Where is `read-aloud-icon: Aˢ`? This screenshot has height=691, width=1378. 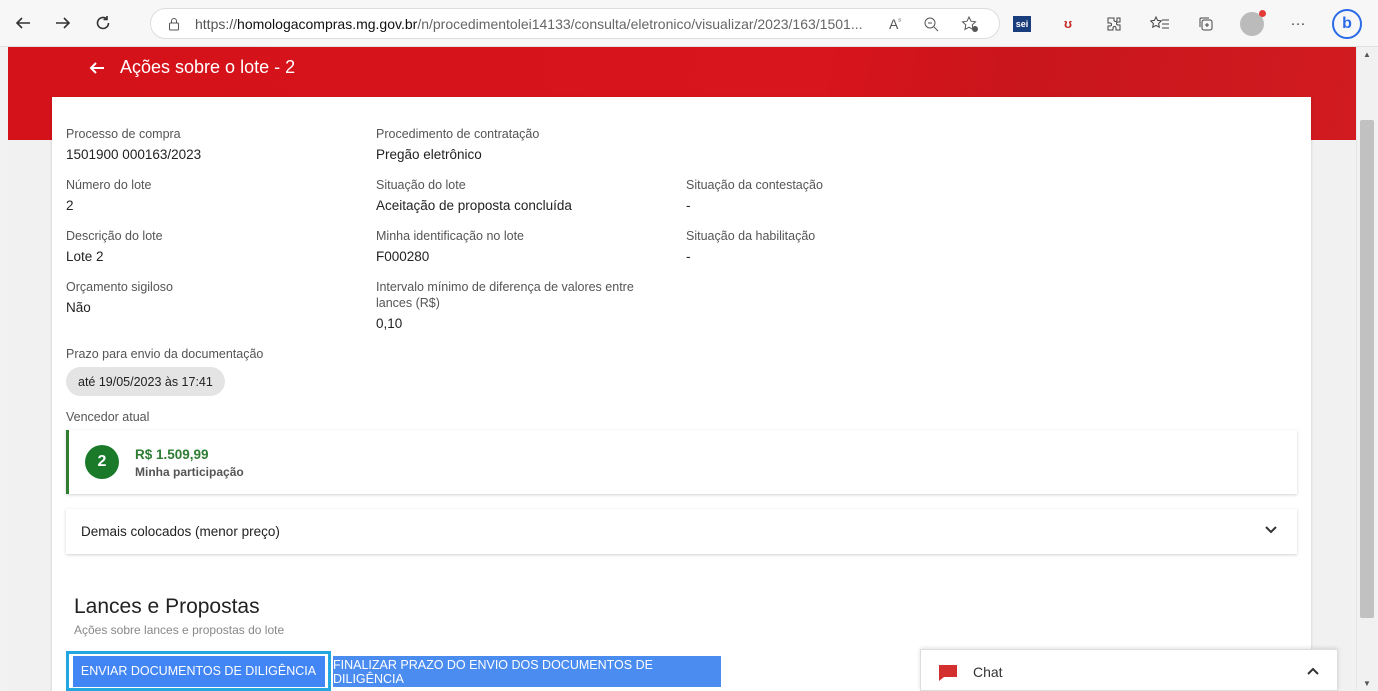 read-aloud-icon: Aˢ is located at coordinates (895, 24).